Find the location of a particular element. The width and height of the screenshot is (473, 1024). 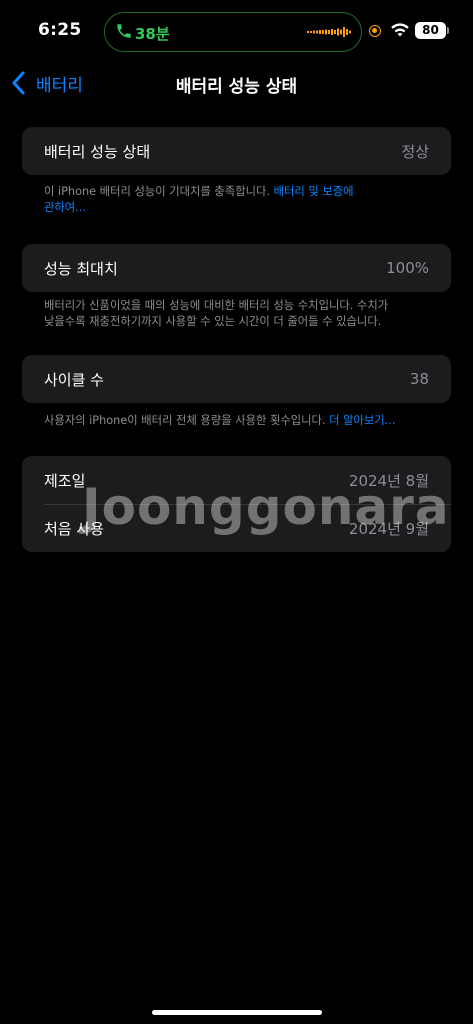

max-capacity-row: 성능 최대치 100% is located at coordinates (236, 268).